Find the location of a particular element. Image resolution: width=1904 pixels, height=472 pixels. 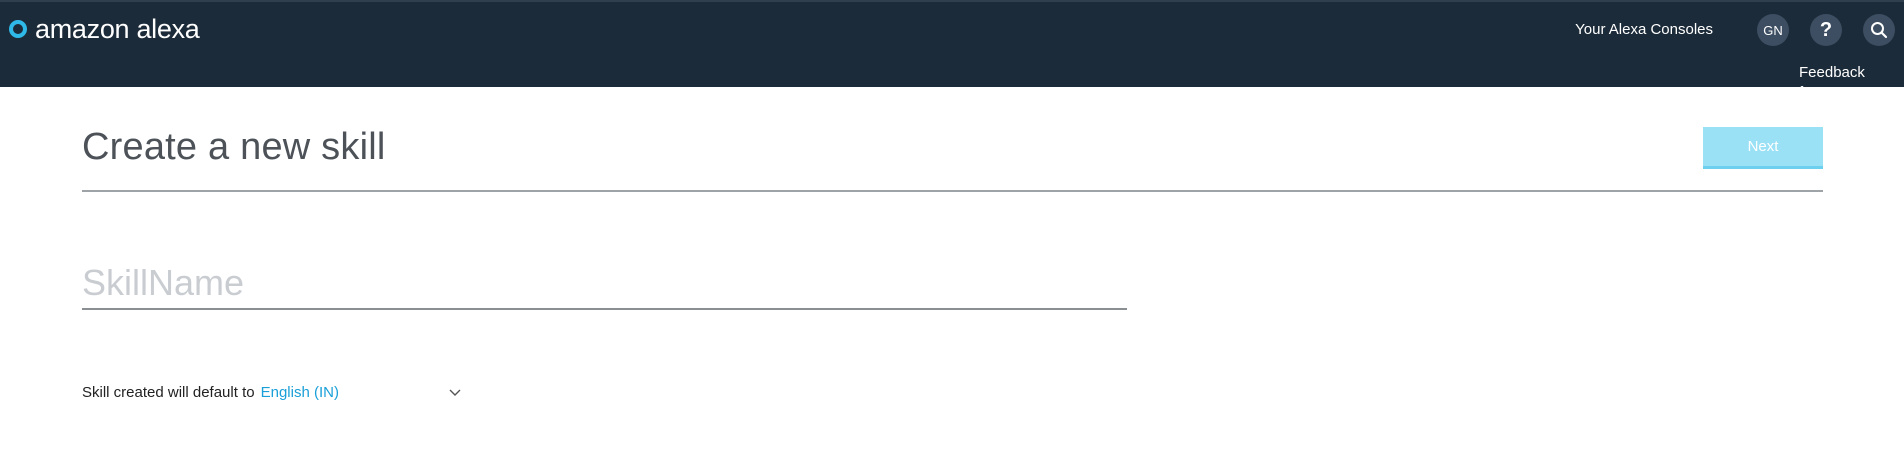

avatar-initials: GN is located at coordinates (1773, 30).